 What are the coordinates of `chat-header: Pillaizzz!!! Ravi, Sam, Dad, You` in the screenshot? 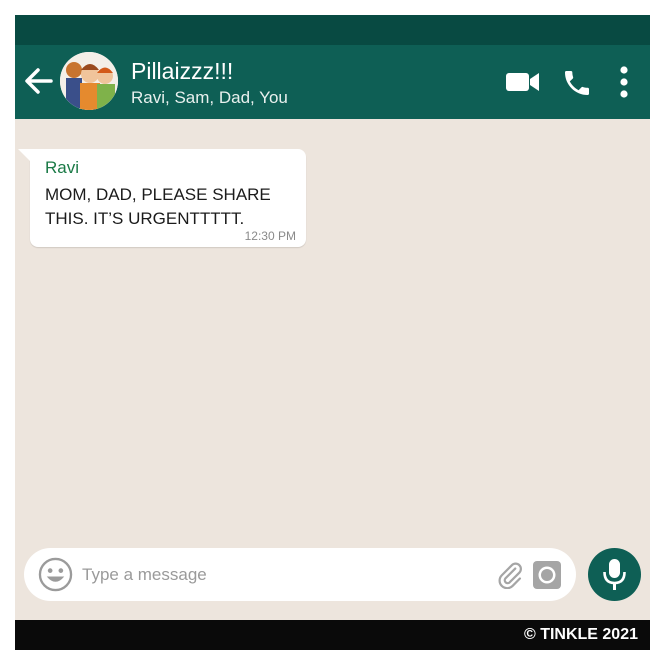 It's located at (332, 82).